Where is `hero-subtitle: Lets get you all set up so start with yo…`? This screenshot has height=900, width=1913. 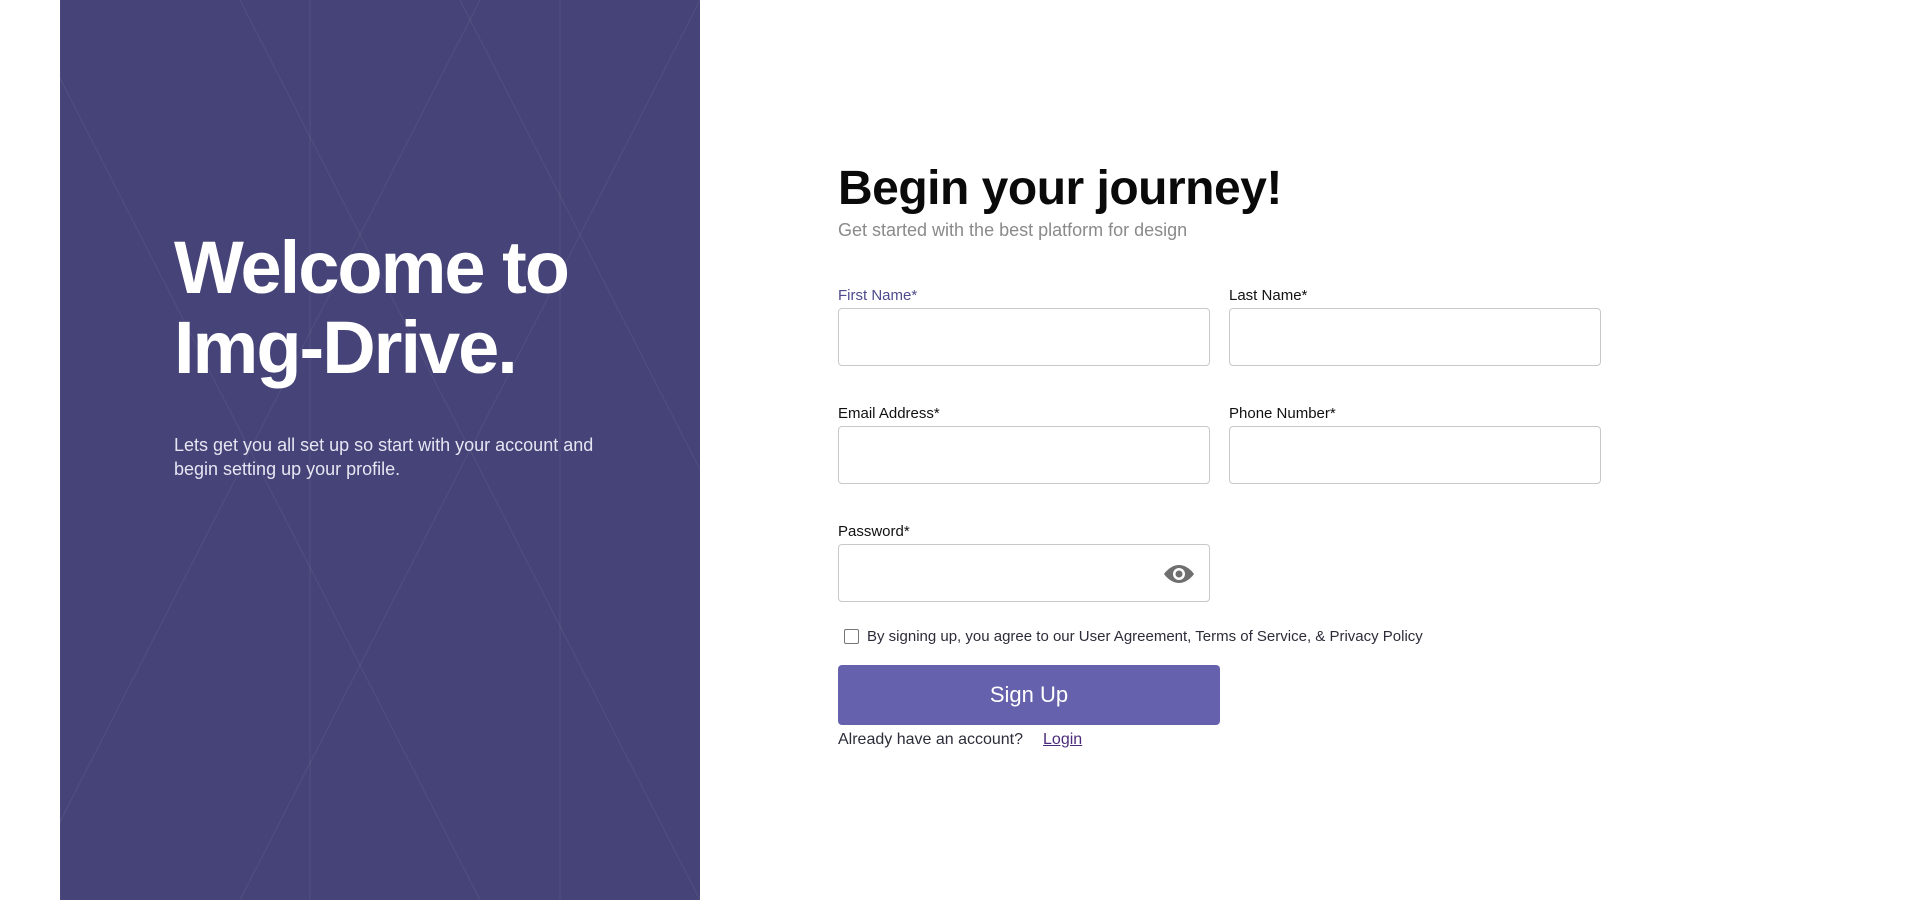
hero-subtitle: Lets get you all set up so start with yo… is located at coordinates (394, 457).